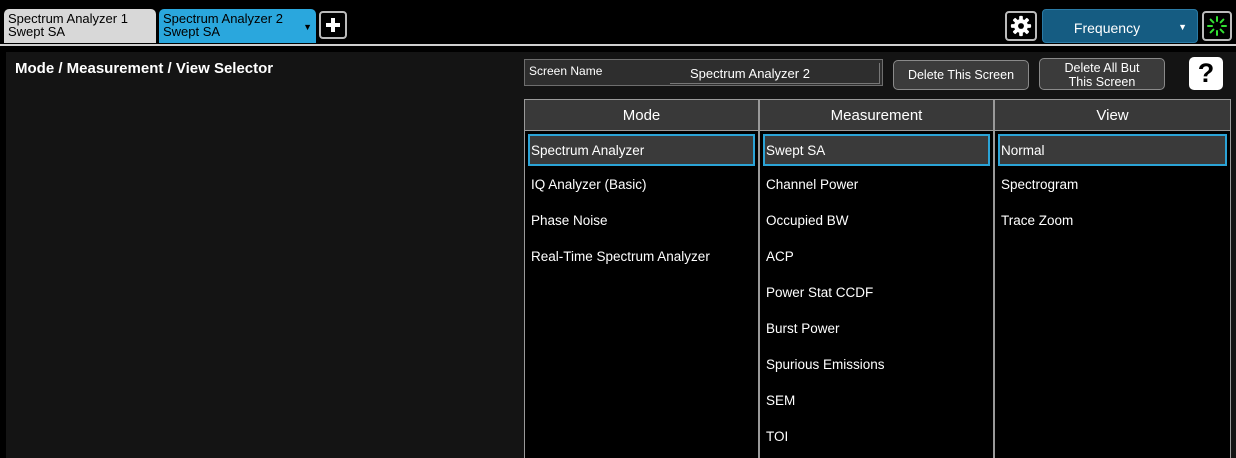  I want to click on mode-item-iq-analyzer: IQ Analyzer (Basic), so click(641, 186).